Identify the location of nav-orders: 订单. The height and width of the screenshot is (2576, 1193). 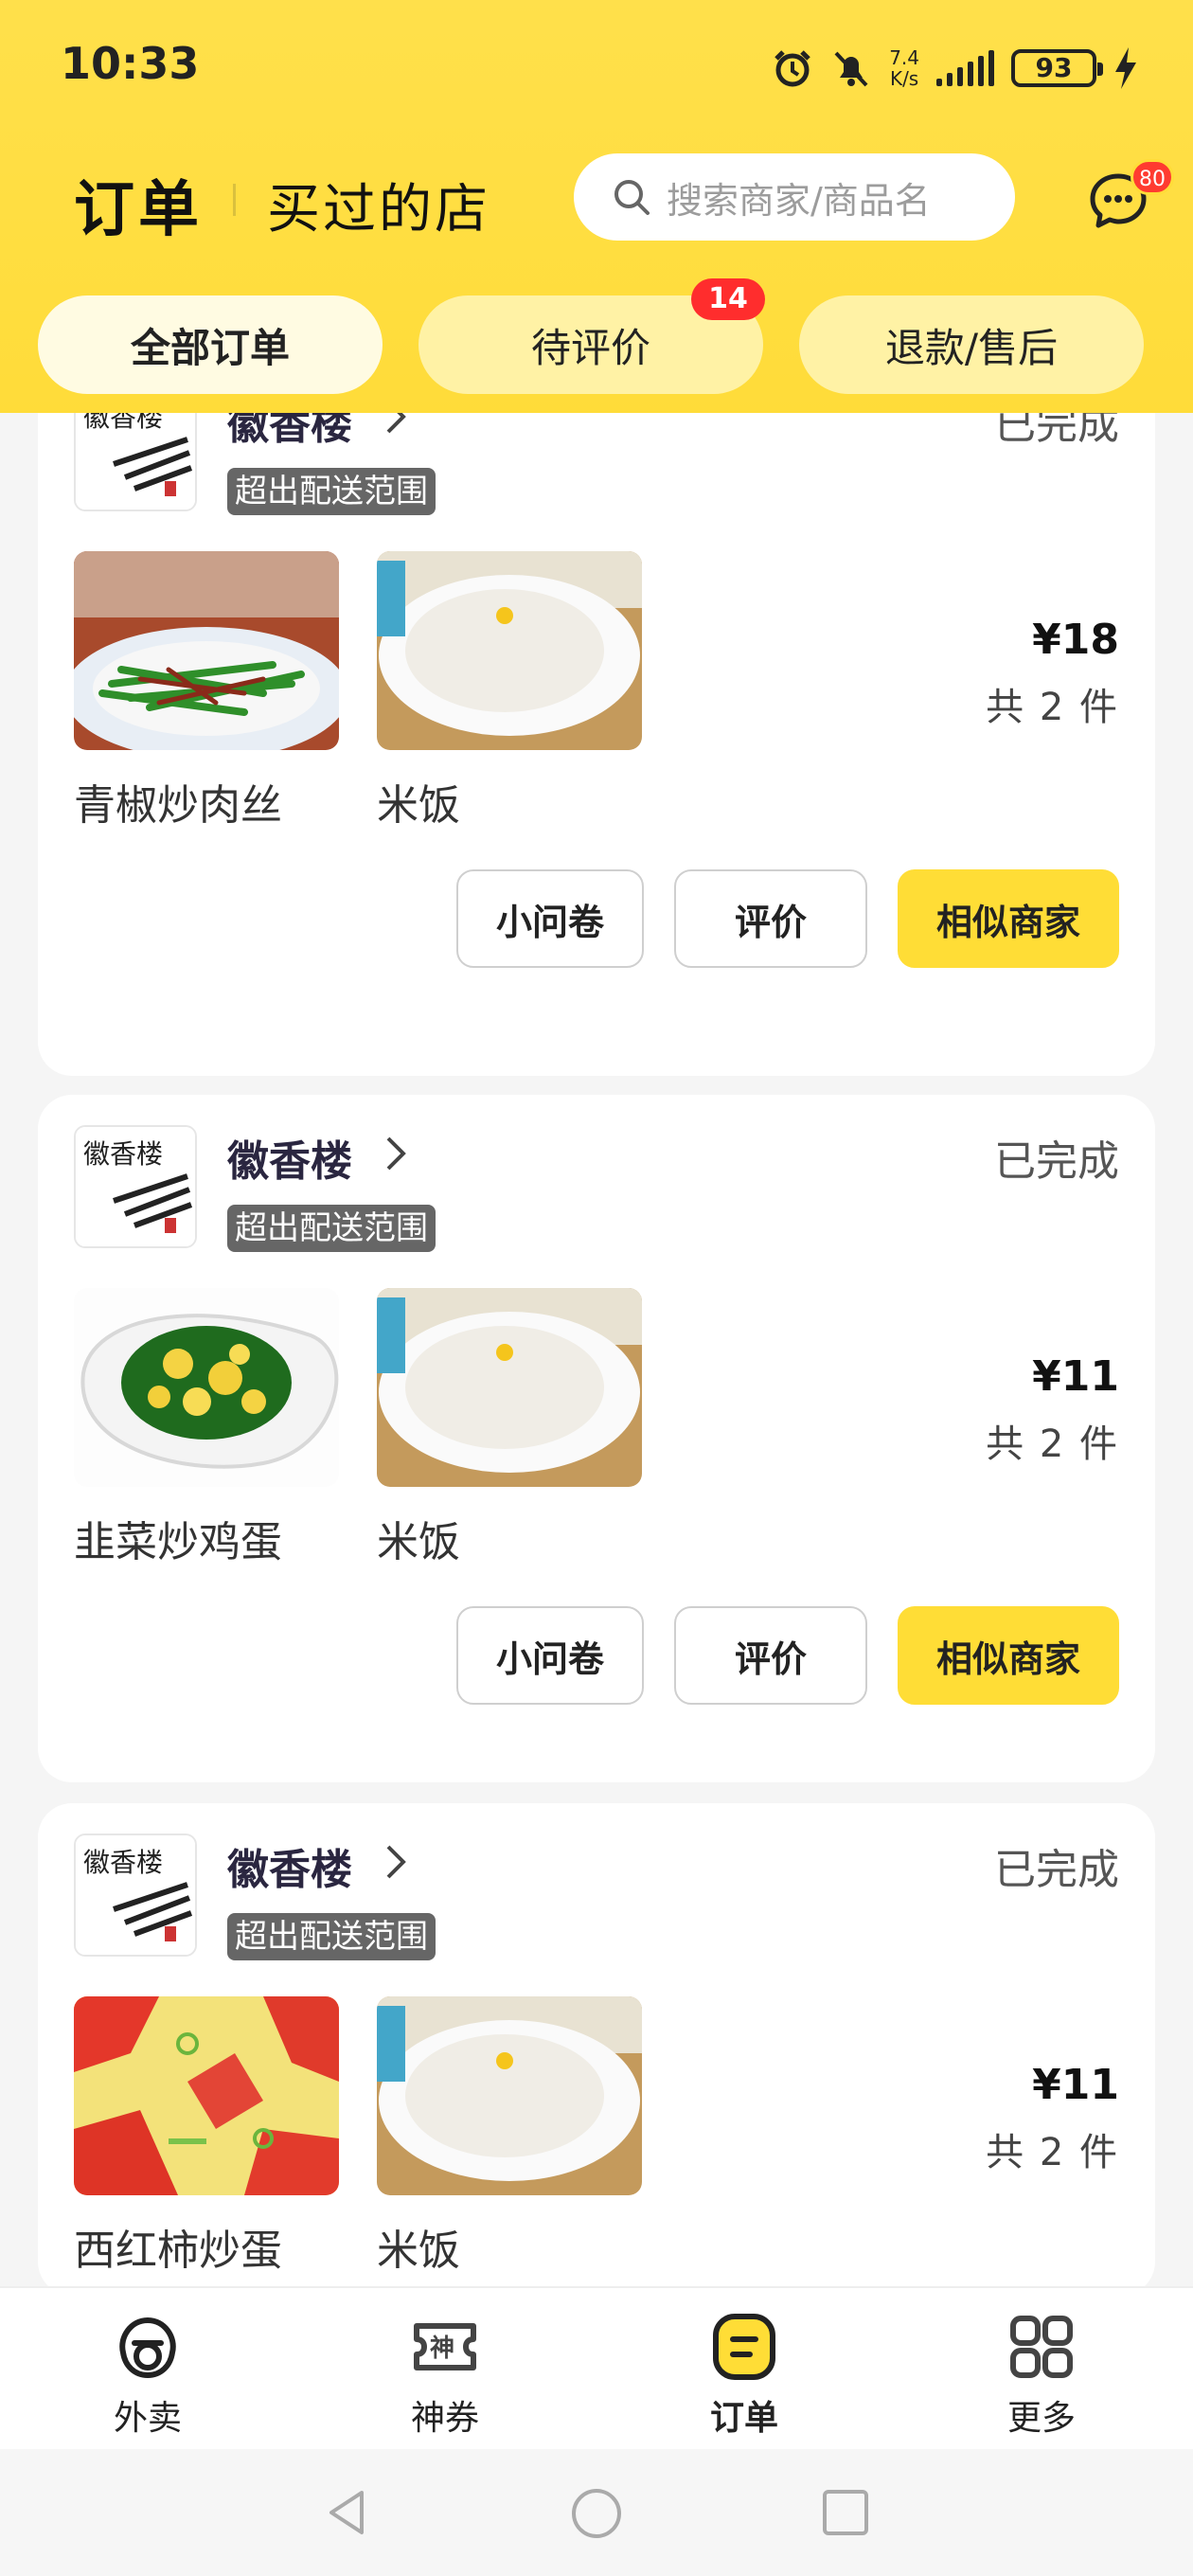
(744, 2374).